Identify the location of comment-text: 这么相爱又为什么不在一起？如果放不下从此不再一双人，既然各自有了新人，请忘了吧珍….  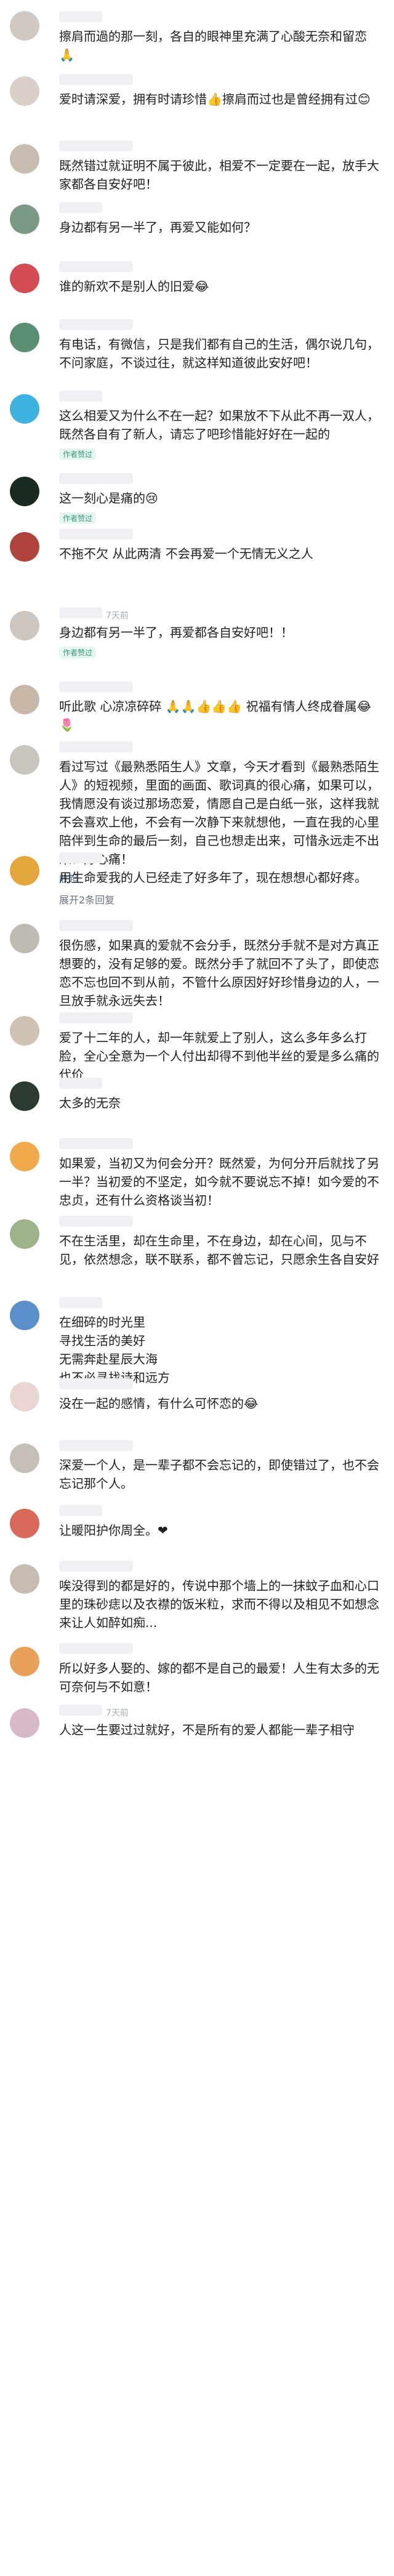
(219, 425).